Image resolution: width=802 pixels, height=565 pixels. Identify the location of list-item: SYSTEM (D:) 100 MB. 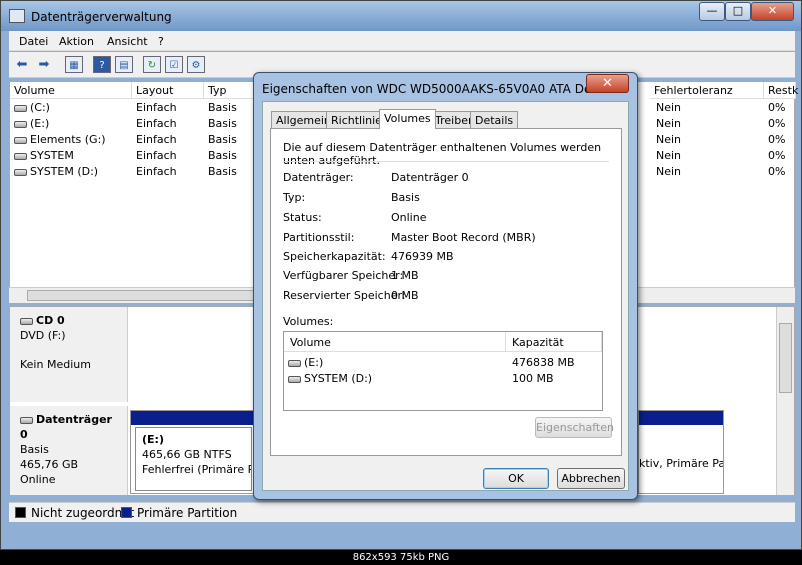
(443, 380).